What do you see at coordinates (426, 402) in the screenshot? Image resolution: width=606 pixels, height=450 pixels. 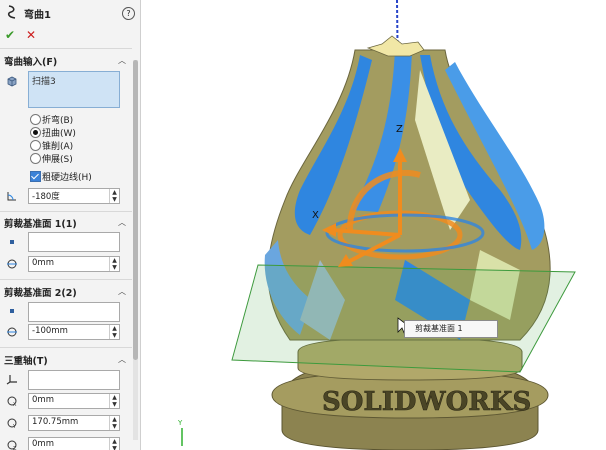 I see `model-engraved-text: SOLIDWORKS` at bounding box center [426, 402].